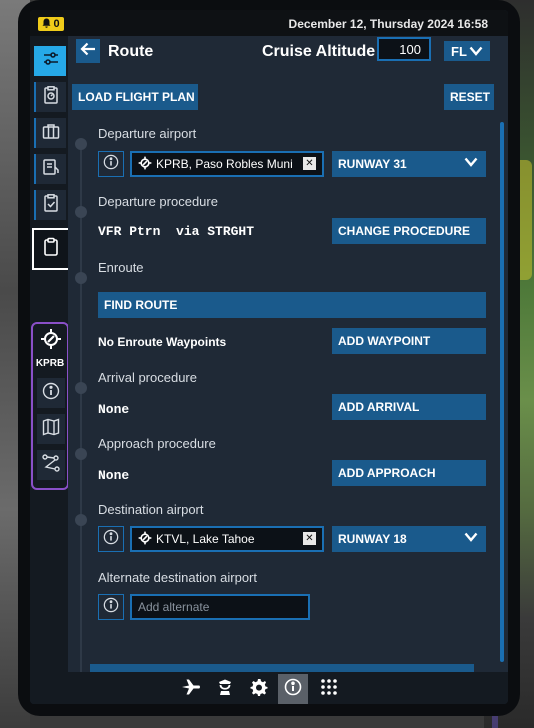 The height and width of the screenshot is (728, 534). I want to click on route-nodes-icon, so click(51, 465).